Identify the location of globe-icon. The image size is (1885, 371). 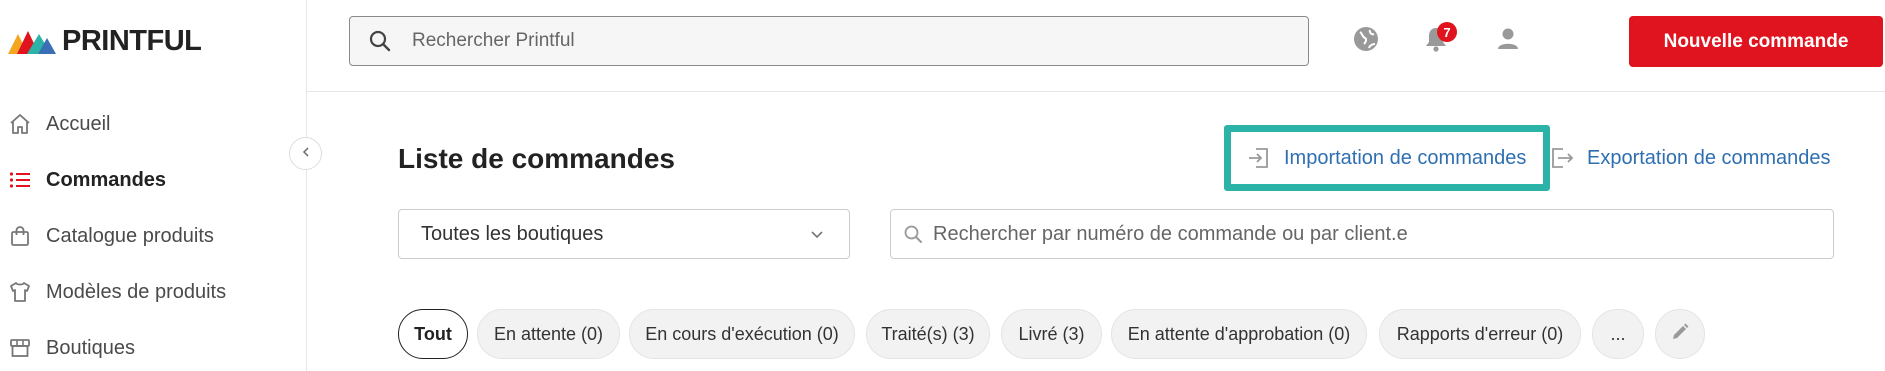
(1366, 41).